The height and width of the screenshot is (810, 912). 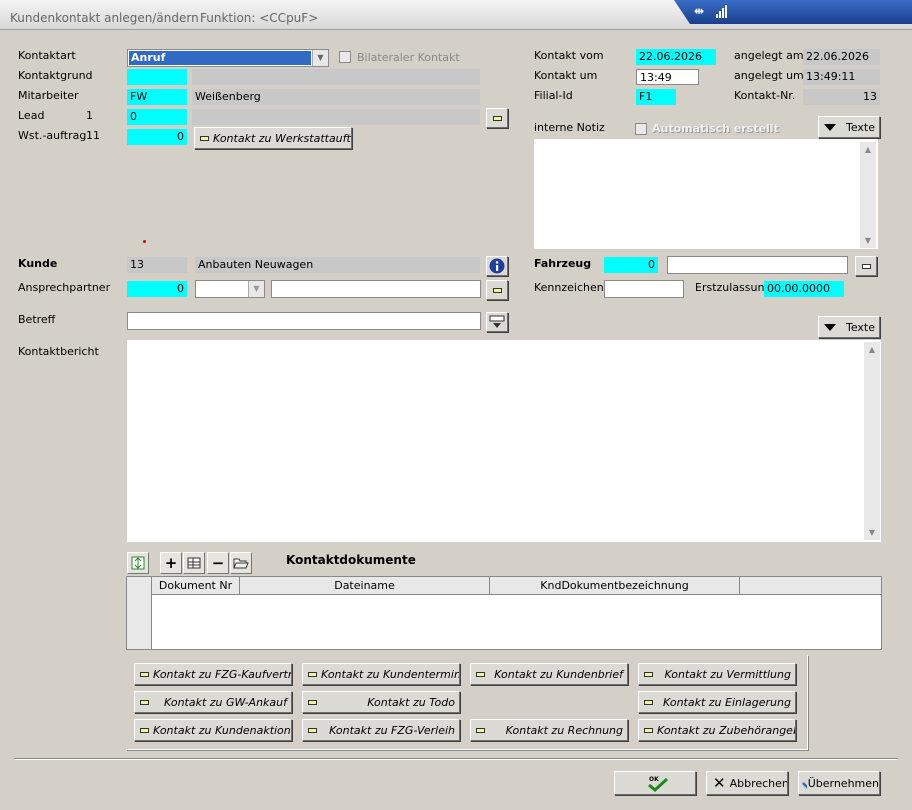 What do you see at coordinates (861, 327) in the screenshot?
I see `bericht-texte-label: Texte` at bounding box center [861, 327].